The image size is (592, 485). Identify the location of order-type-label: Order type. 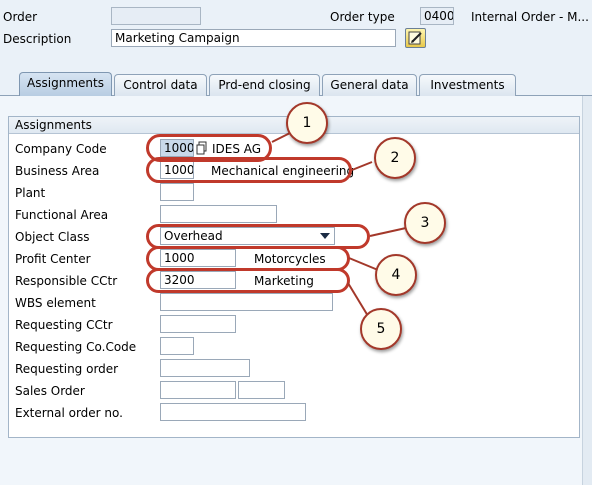
(362, 17).